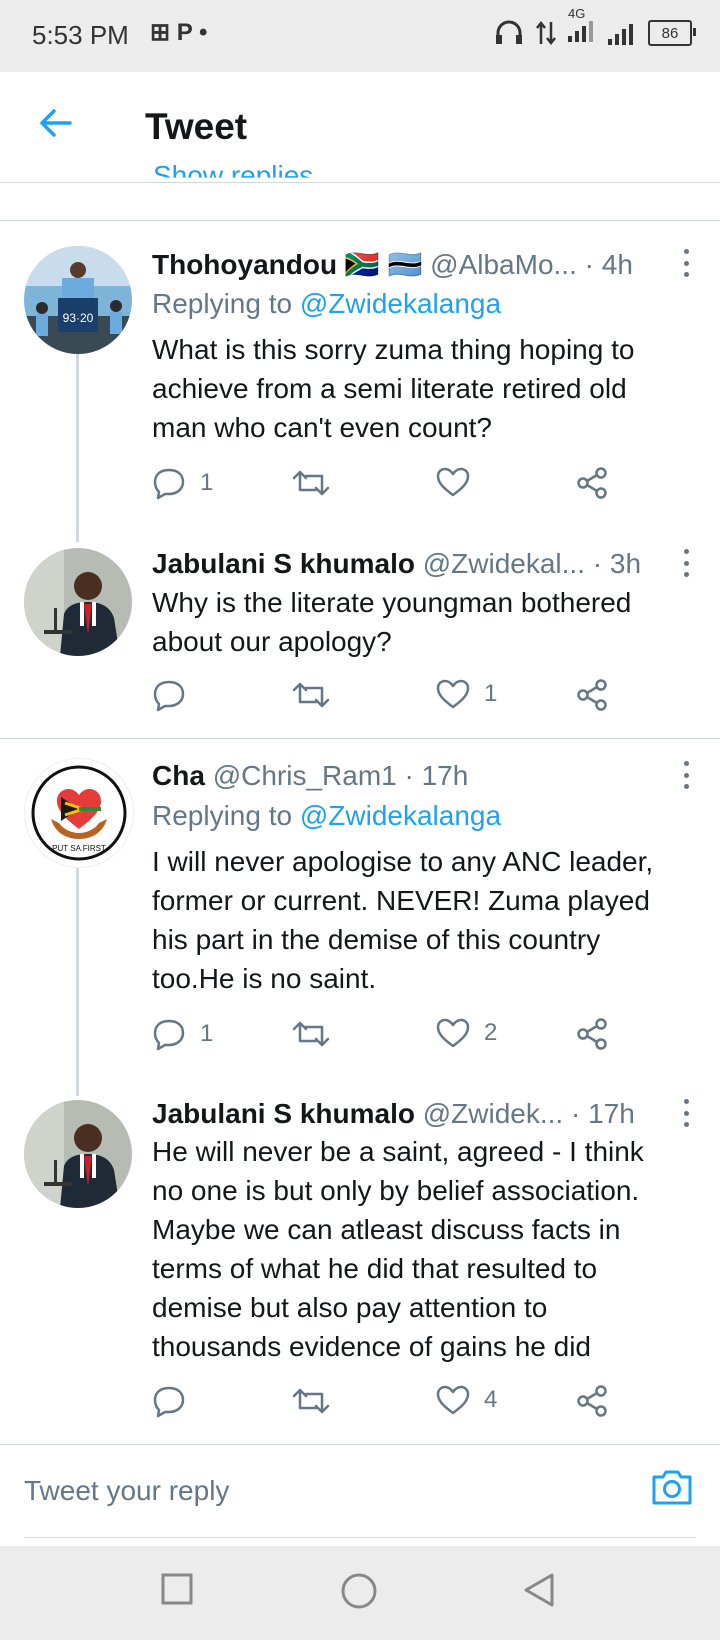 The image size is (720, 1640). I want to click on like-count: 1, so click(491, 693).